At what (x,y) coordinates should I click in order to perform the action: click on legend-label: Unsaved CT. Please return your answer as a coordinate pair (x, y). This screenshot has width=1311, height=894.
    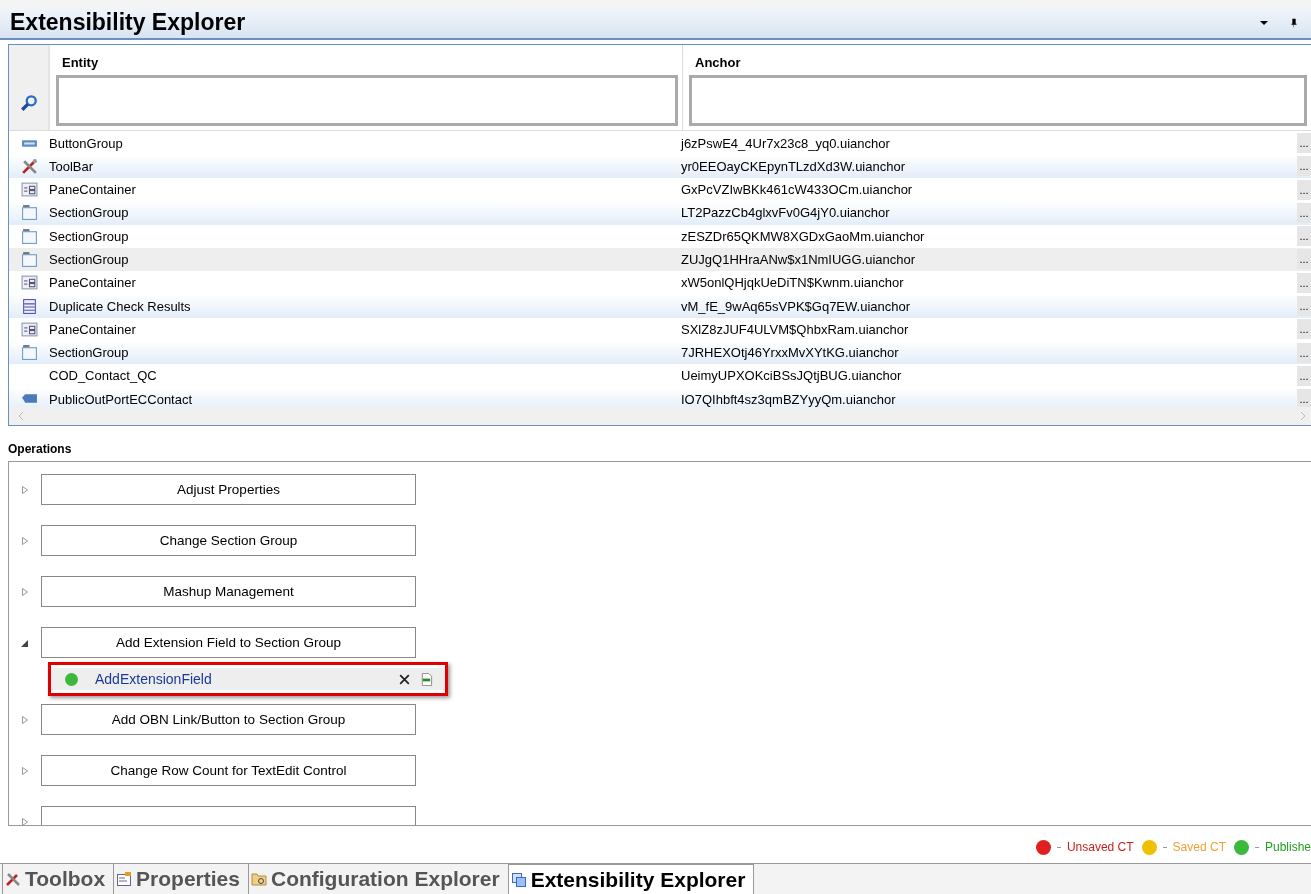
    Looking at the image, I should click on (1100, 847).